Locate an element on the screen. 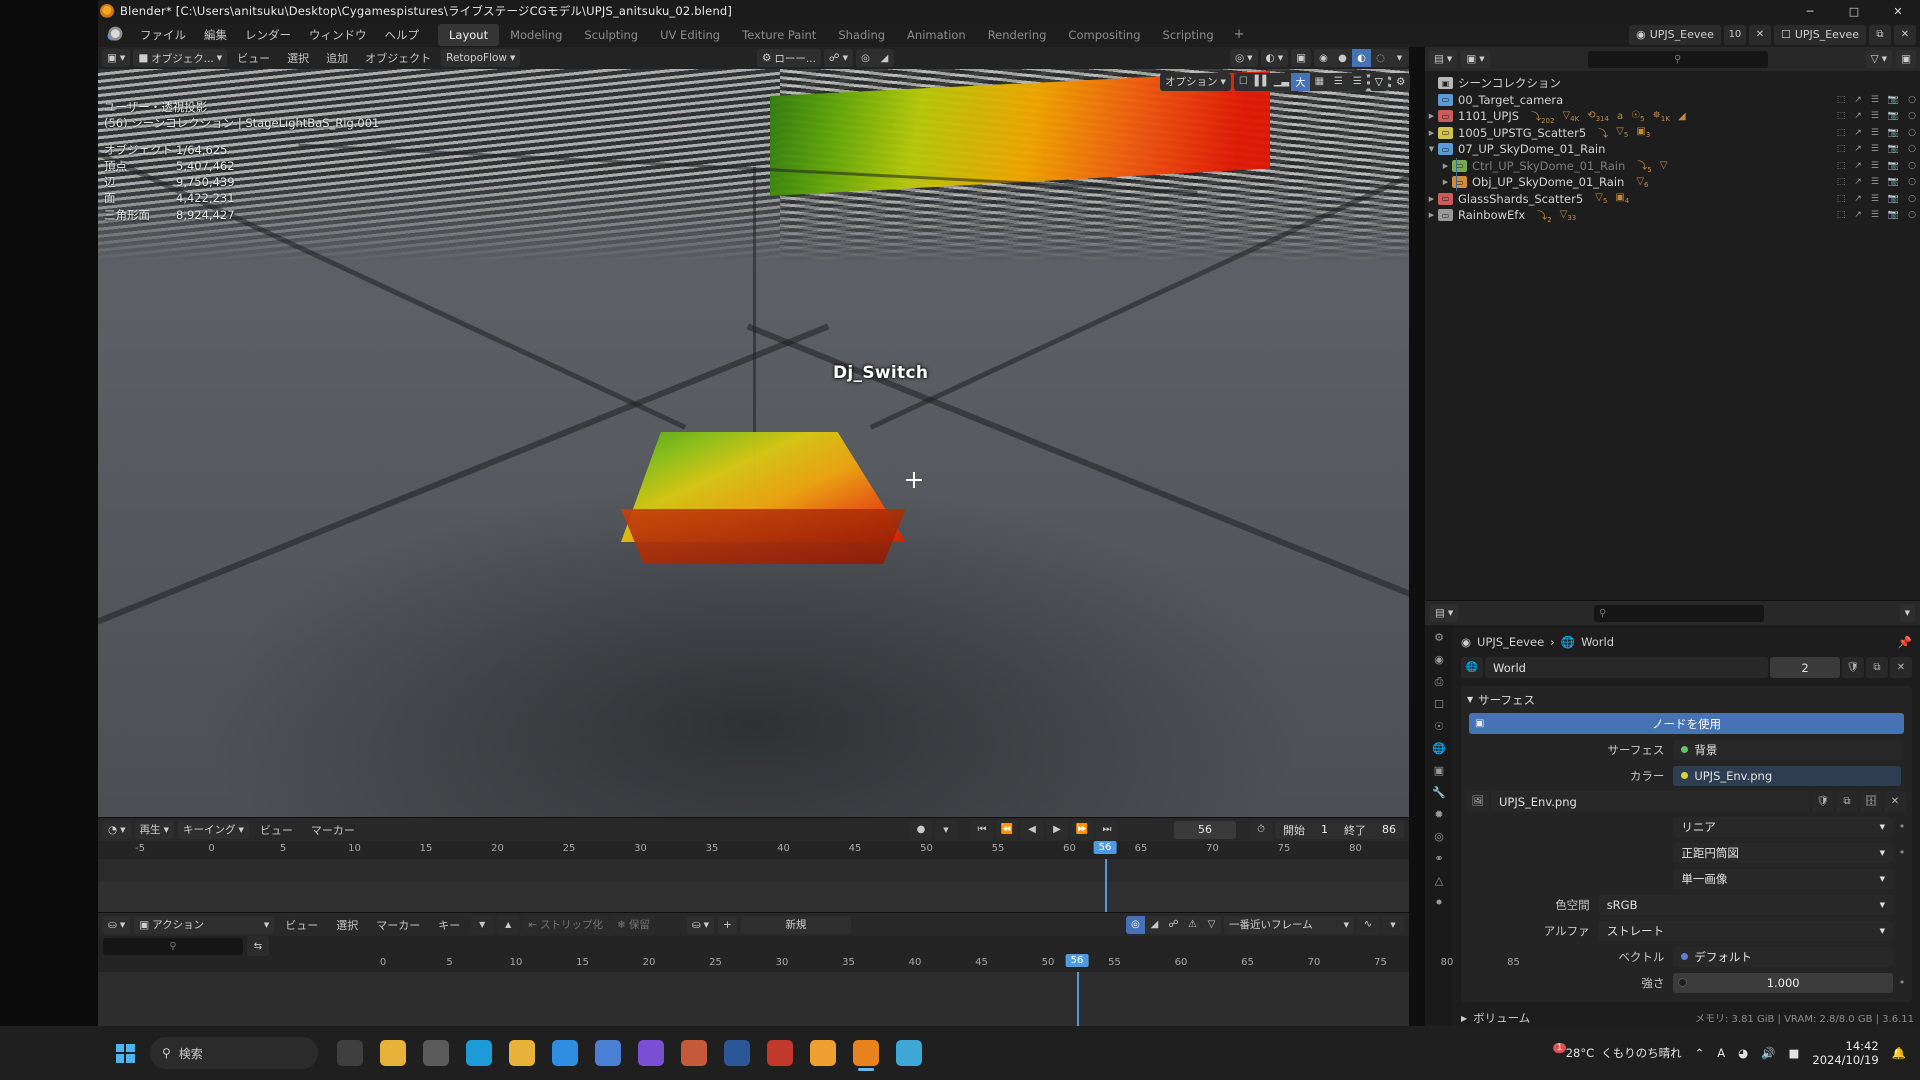  shading-popover-icon: ▼ is located at coordinates (1399, 58).